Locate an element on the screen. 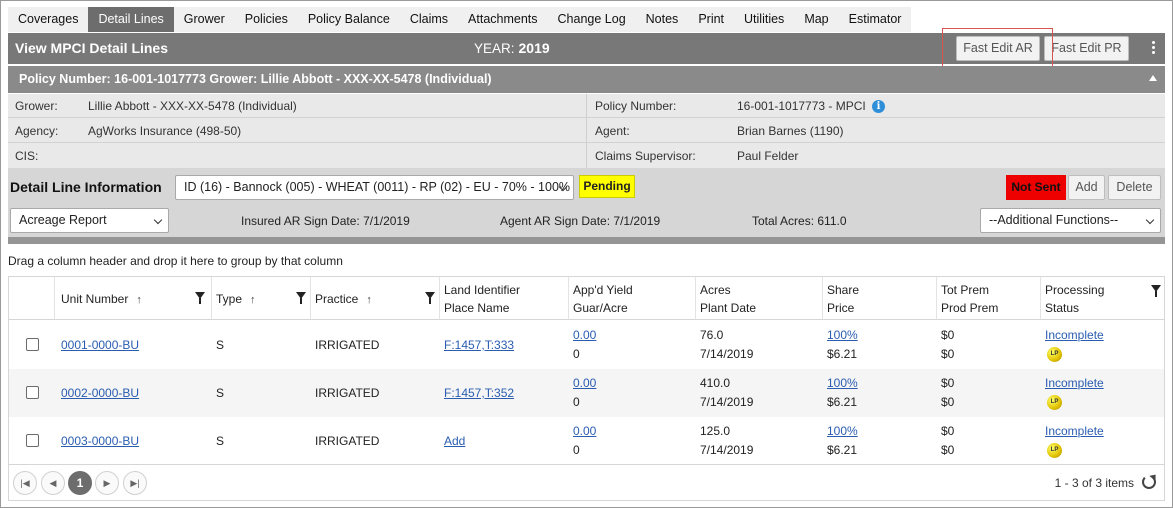 The width and height of the screenshot is (1173, 508). policy-number-value: 16-001-1017773 - MPCI is located at coordinates (801, 106).